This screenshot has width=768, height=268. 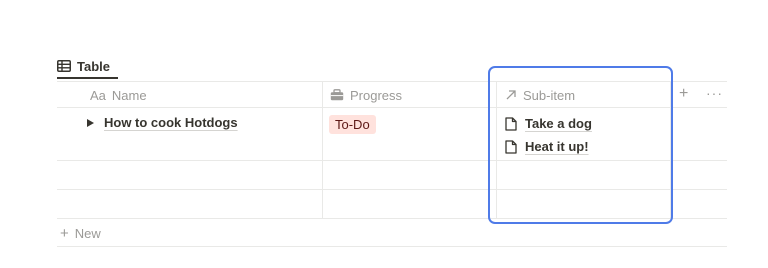 What do you see at coordinates (376, 95) in the screenshot?
I see `column-header-label: Progress` at bounding box center [376, 95].